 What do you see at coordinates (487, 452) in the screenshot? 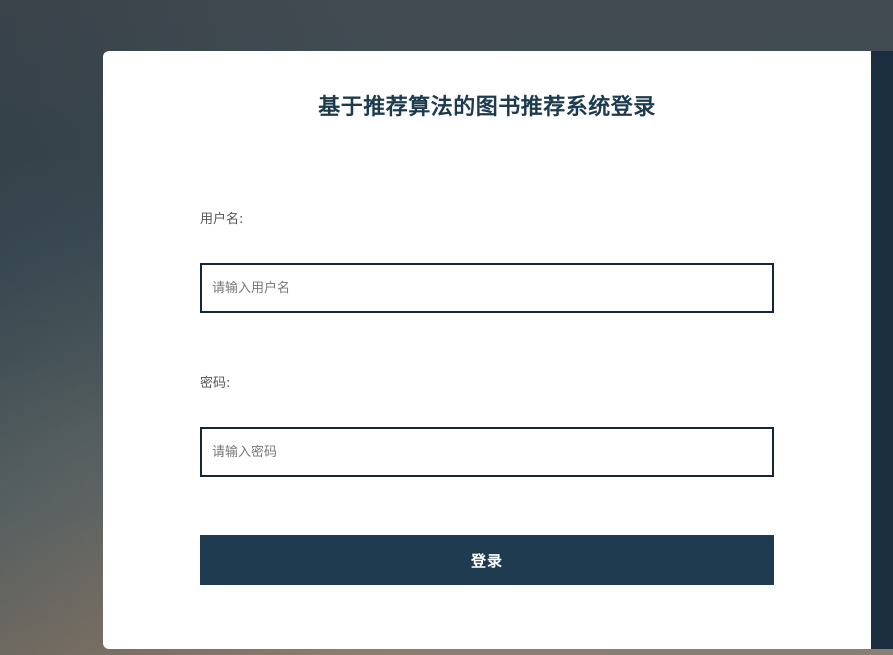
I see `password-input` at bounding box center [487, 452].